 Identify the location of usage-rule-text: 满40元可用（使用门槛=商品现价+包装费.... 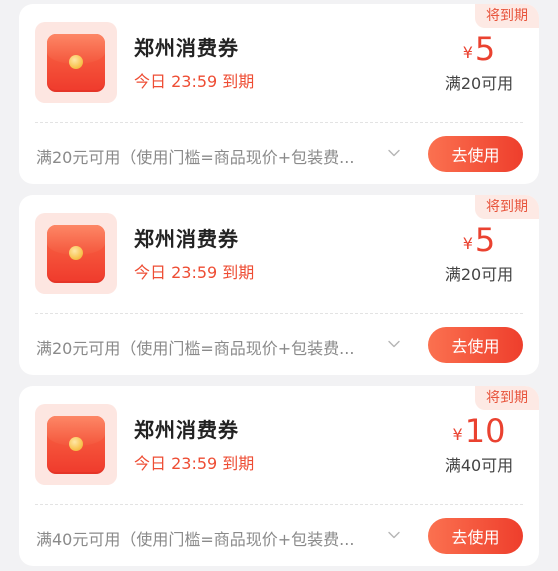
(206, 538).